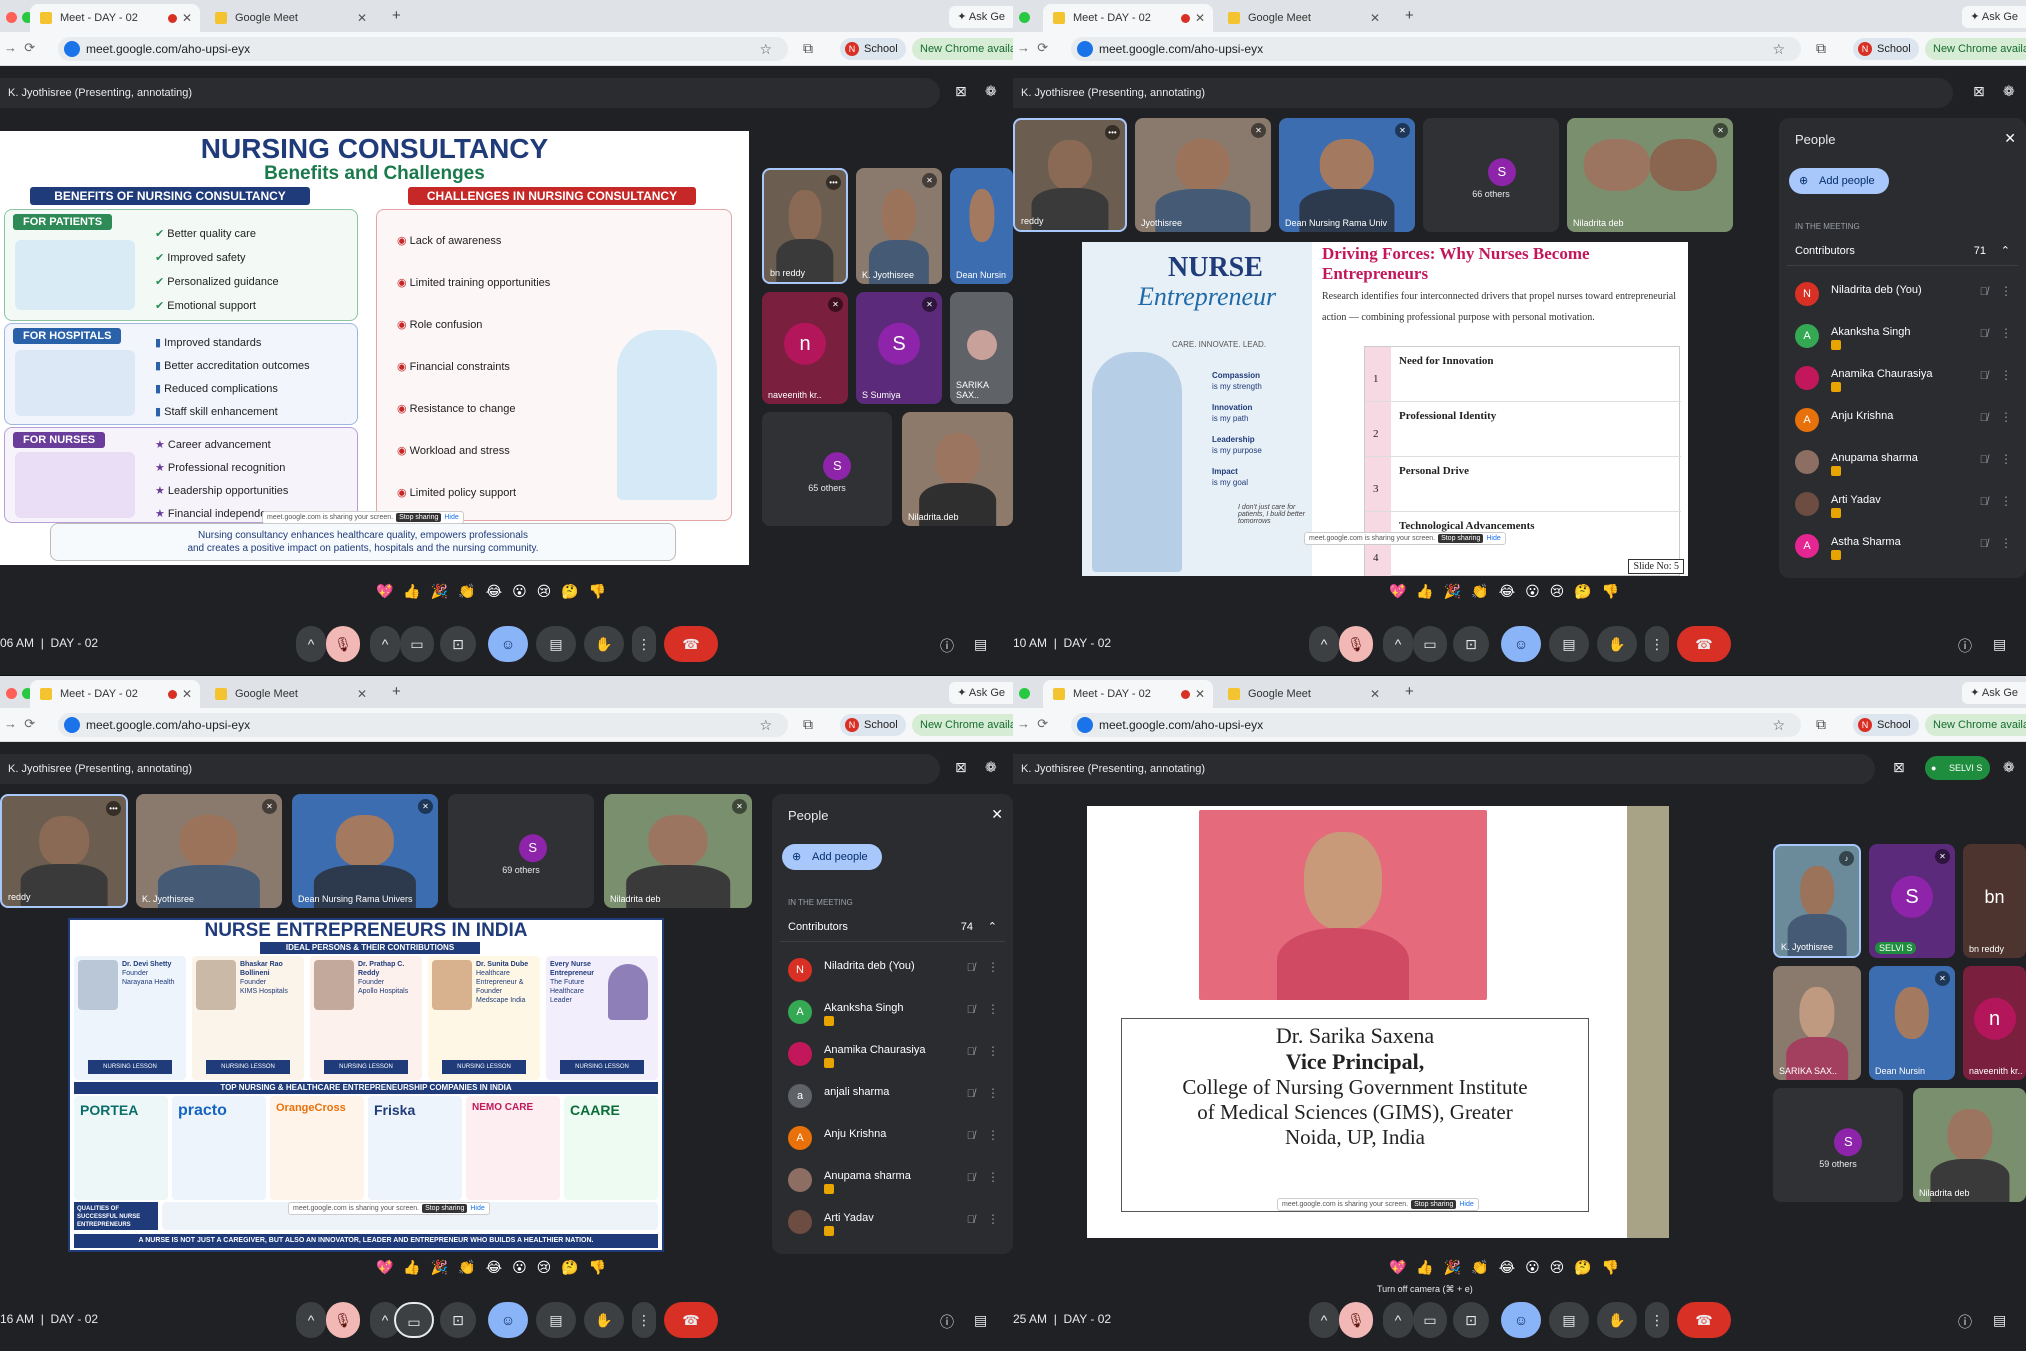 The height and width of the screenshot is (1351, 2026). I want to click on contributors-section: Contributors 71 ⌃, so click(1902, 251).